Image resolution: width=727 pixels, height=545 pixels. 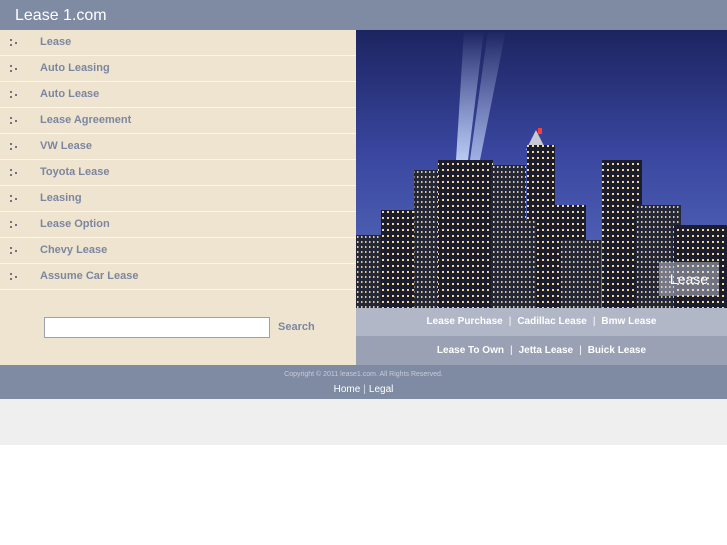 I want to click on hero-badge: Lease, so click(x=689, y=279).